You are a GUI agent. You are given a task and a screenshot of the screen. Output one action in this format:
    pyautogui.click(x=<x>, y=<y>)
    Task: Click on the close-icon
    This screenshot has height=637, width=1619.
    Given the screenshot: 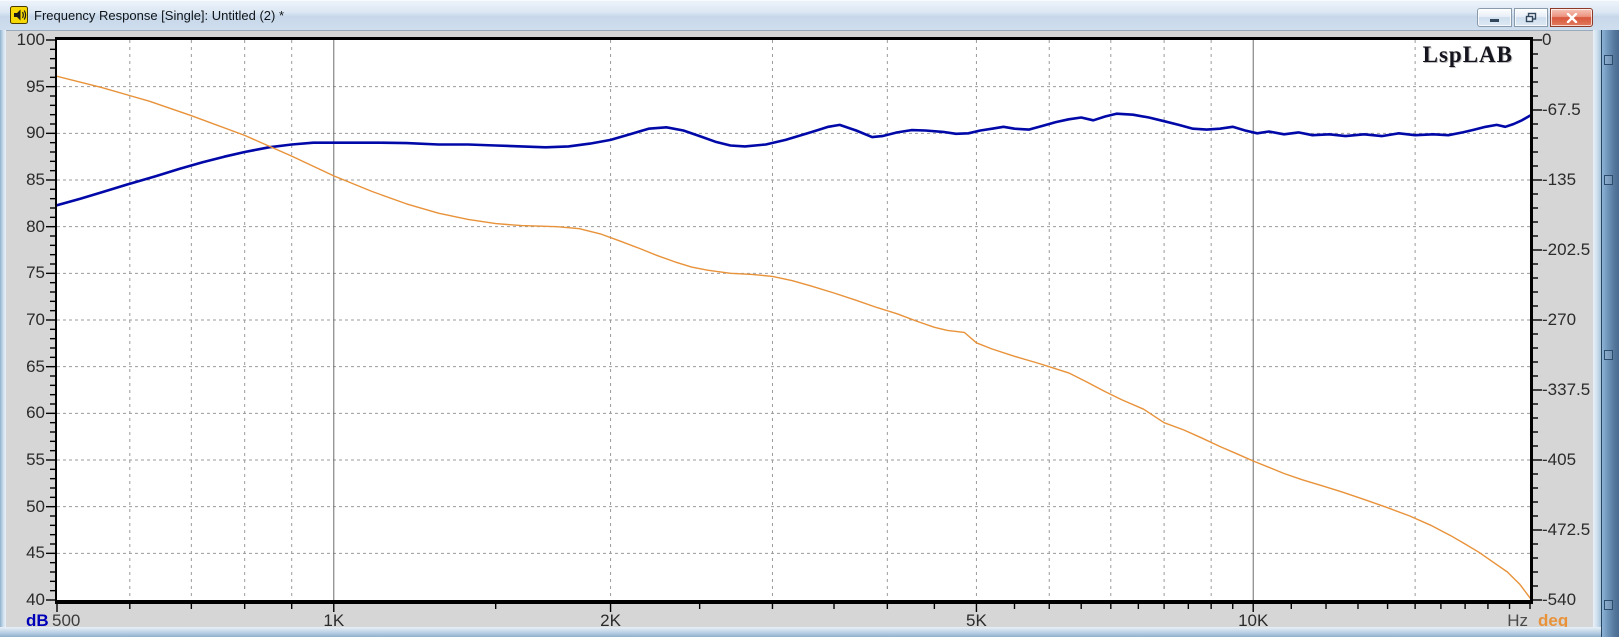 What is the action you would take?
    pyautogui.click(x=1571, y=17)
    